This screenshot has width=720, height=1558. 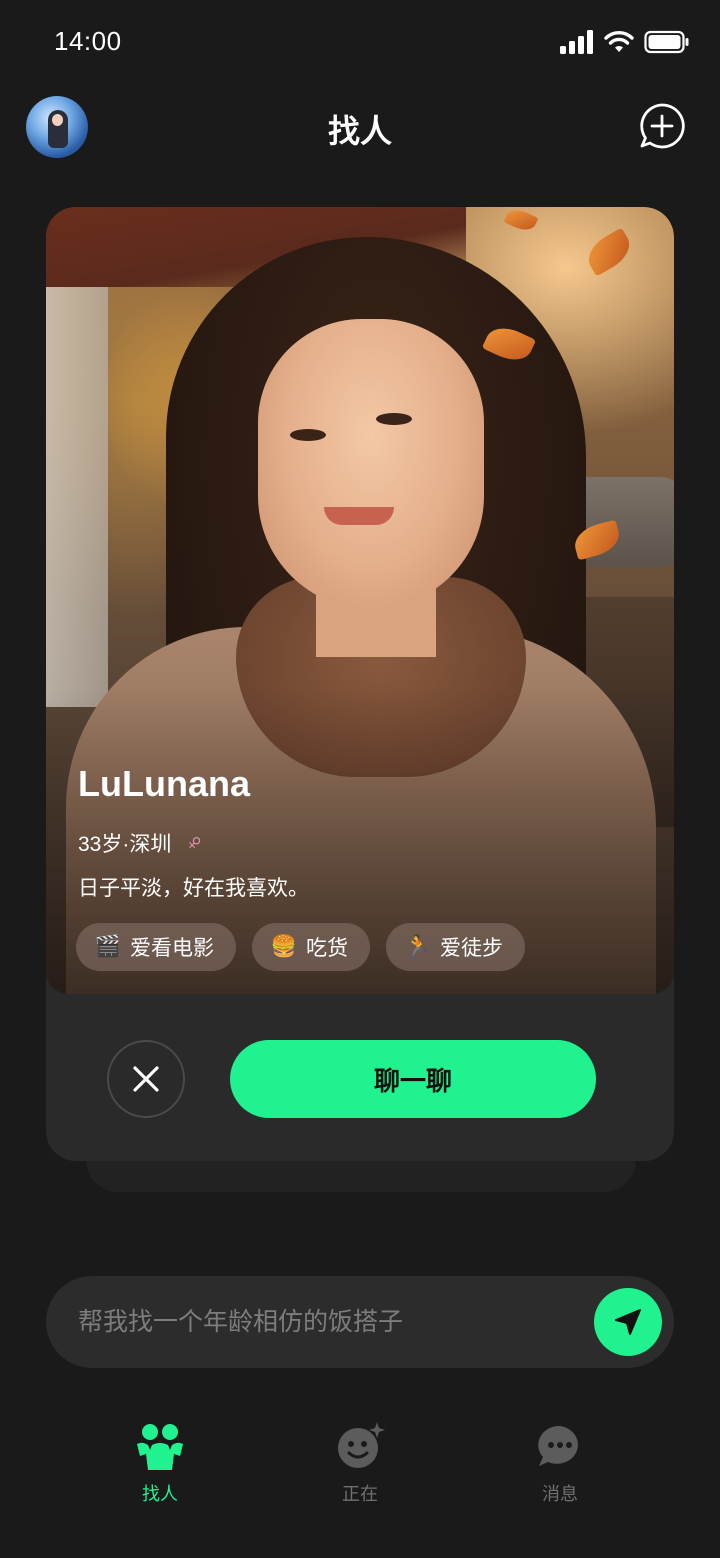 What do you see at coordinates (327, 948) in the screenshot?
I see `tag-label: 吃货` at bounding box center [327, 948].